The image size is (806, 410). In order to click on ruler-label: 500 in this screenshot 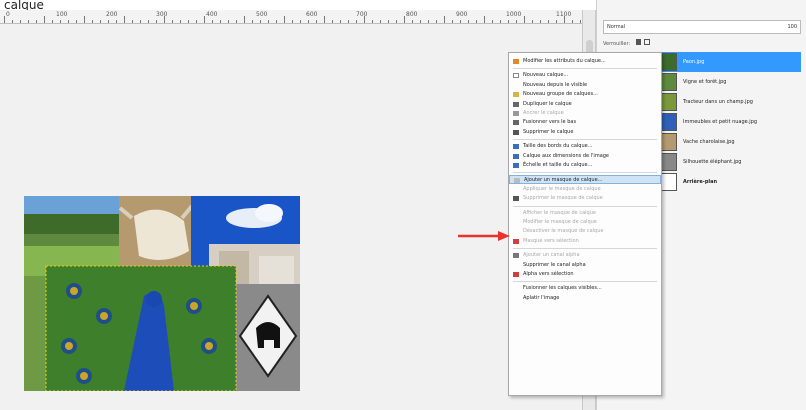, I will do `click(262, 14)`.